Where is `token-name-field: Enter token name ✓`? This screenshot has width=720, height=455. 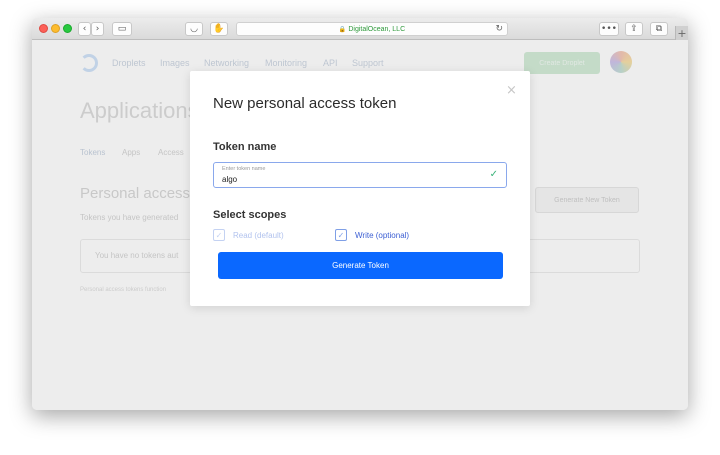 token-name-field: Enter token name ✓ is located at coordinates (360, 175).